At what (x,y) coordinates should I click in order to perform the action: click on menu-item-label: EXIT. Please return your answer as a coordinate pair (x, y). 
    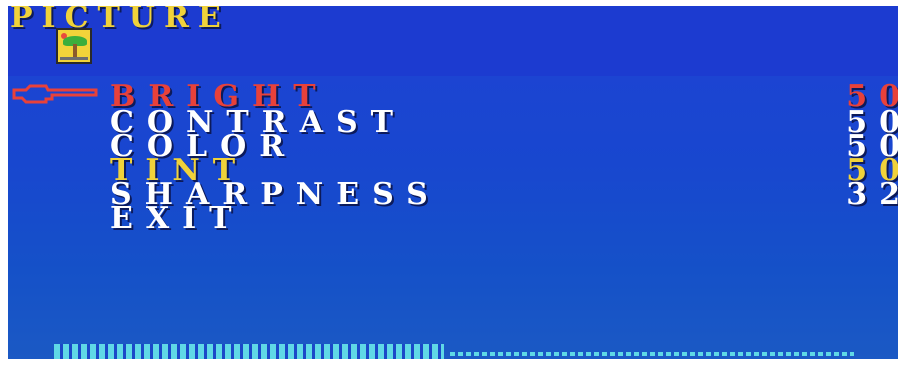
    Looking at the image, I should click on (177, 218).